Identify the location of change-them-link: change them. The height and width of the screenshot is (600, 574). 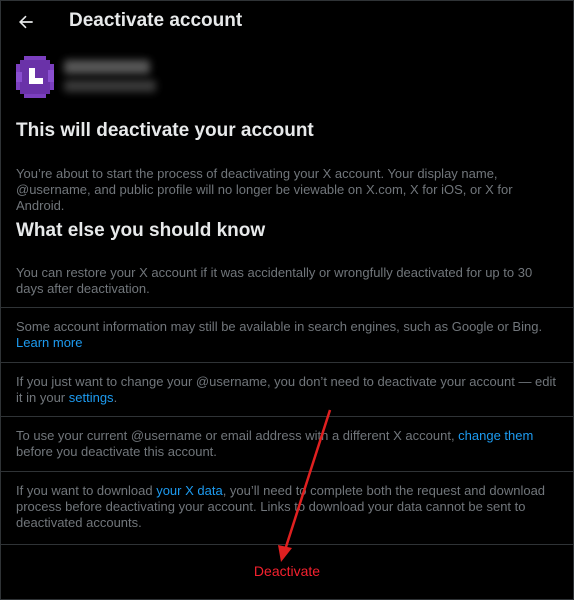
(495, 435).